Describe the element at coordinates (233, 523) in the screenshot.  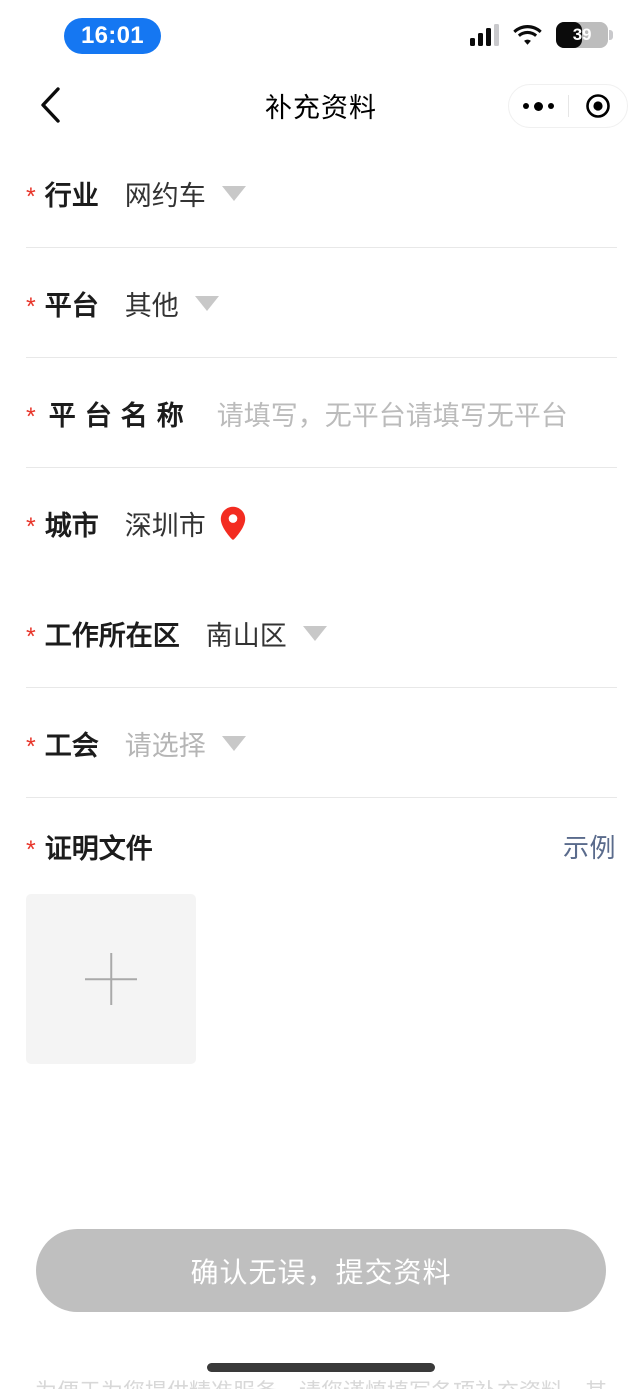
I see `location-pin-icon` at that location.